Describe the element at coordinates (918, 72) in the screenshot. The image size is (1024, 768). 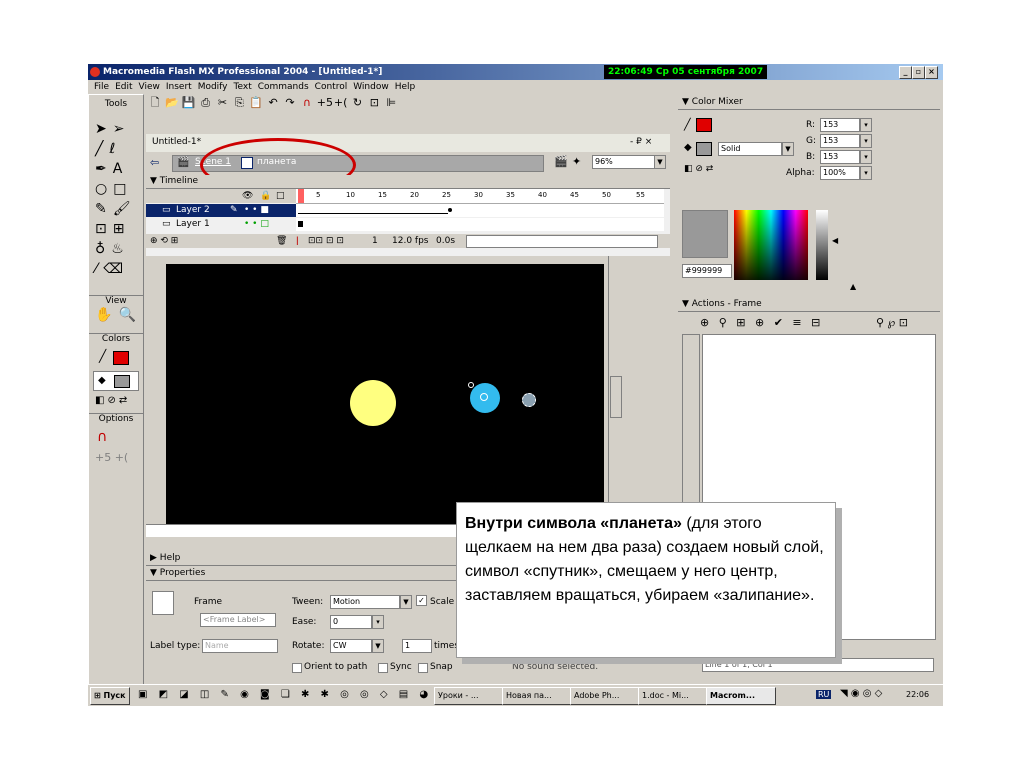
I see `maximize-button: ▫` at that location.